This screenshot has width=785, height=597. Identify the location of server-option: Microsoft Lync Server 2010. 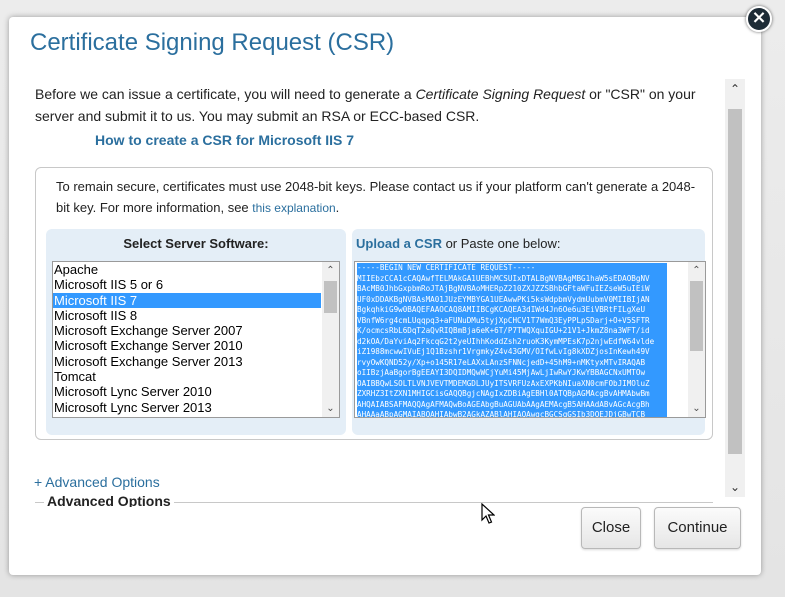
(187, 391).